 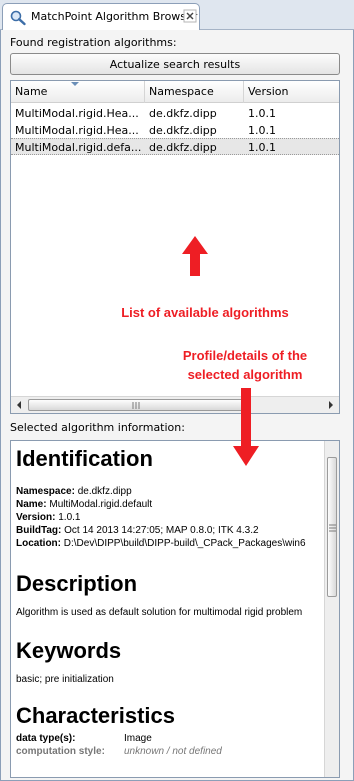 What do you see at coordinates (190, 16) in the screenshot?
I see `close-icon` at bounding box center [190, 16].